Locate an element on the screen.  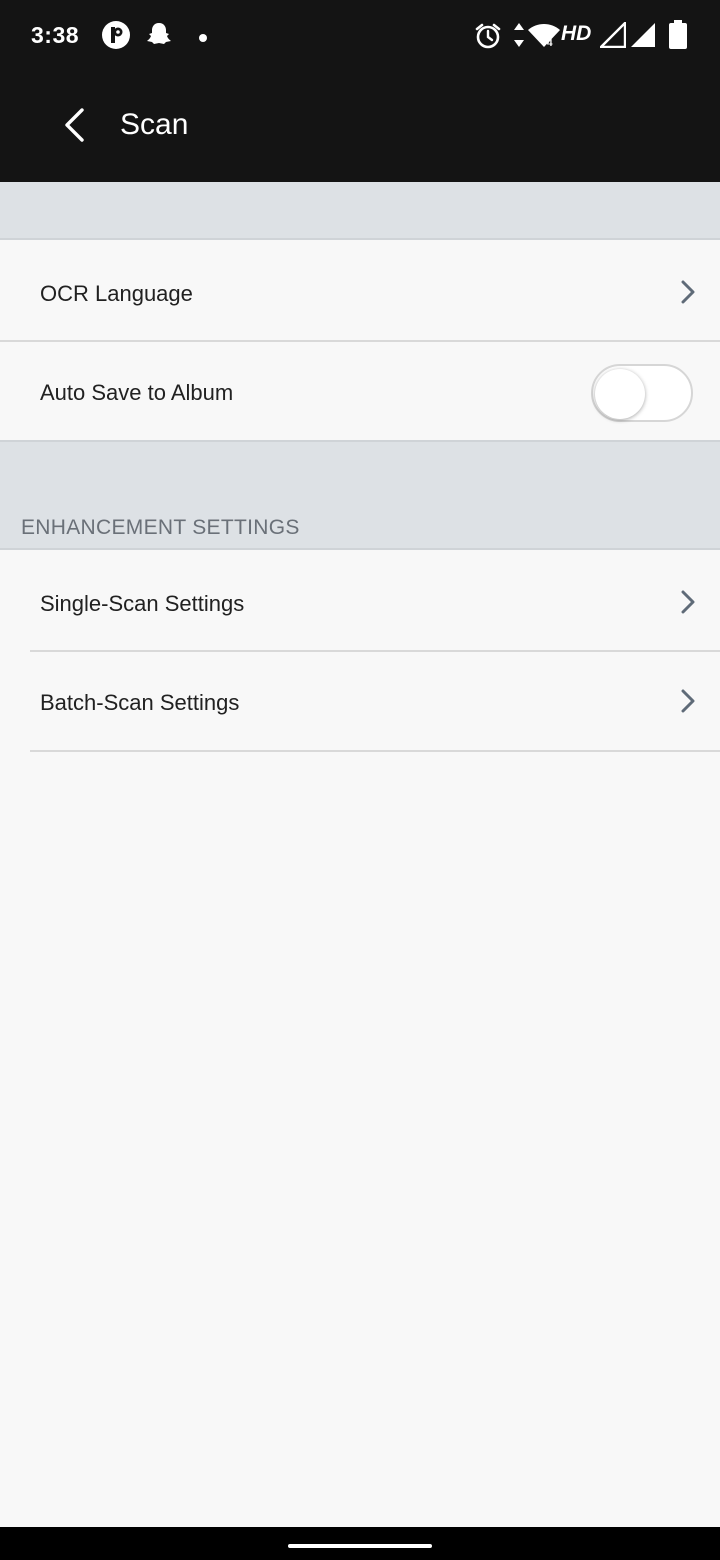
home-gesture-handle is located at coordinates (360, 1546).